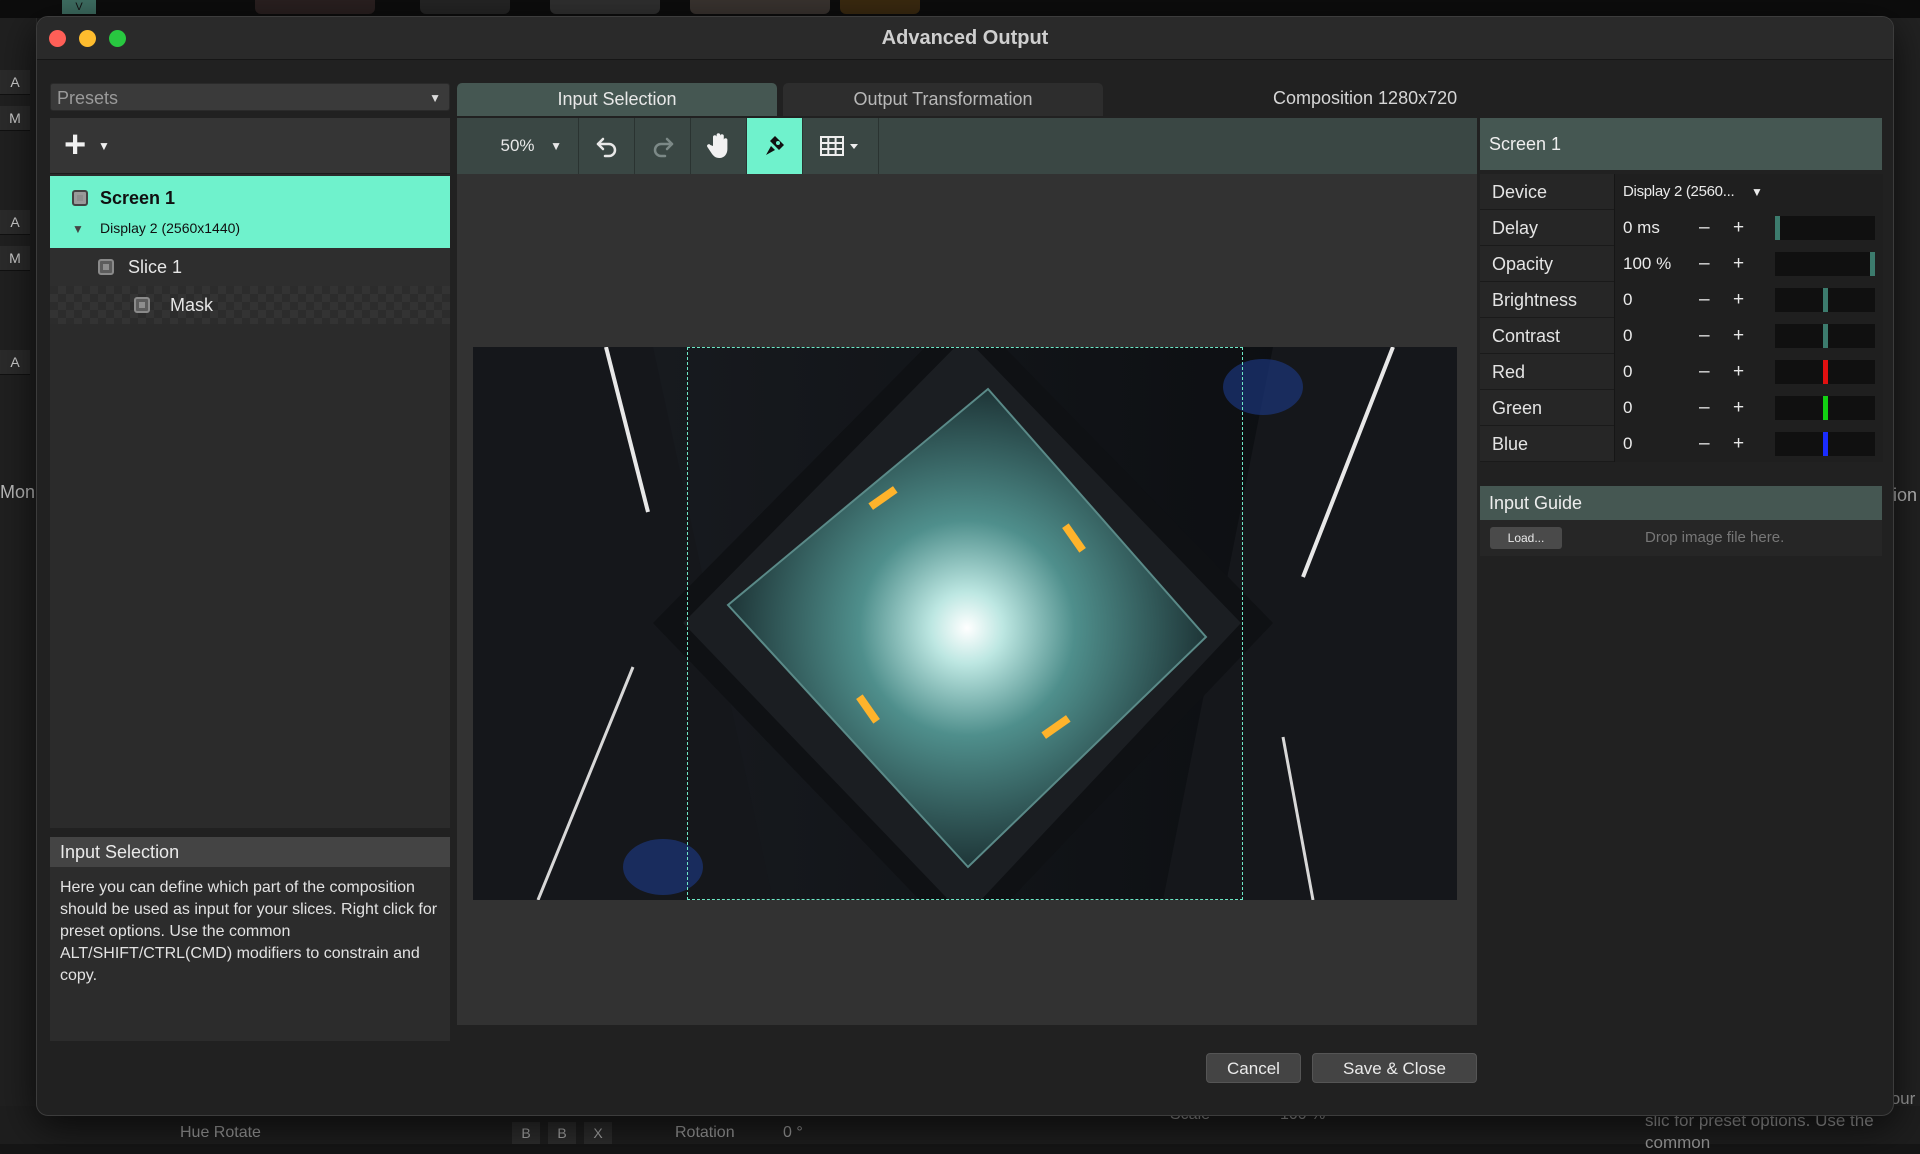 The width and height of the screenshot is (1920, 1154). I want to click on device-dropdown: Display 2 (2560... ▼, so click(1748, 192).